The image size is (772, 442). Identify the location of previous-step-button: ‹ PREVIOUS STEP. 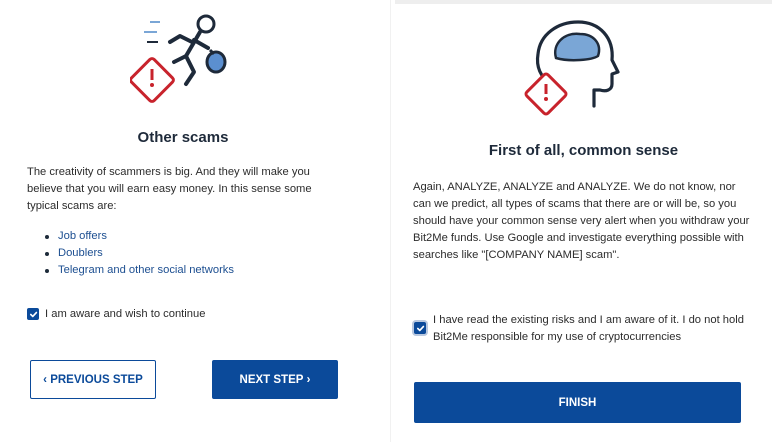
(93, 379).